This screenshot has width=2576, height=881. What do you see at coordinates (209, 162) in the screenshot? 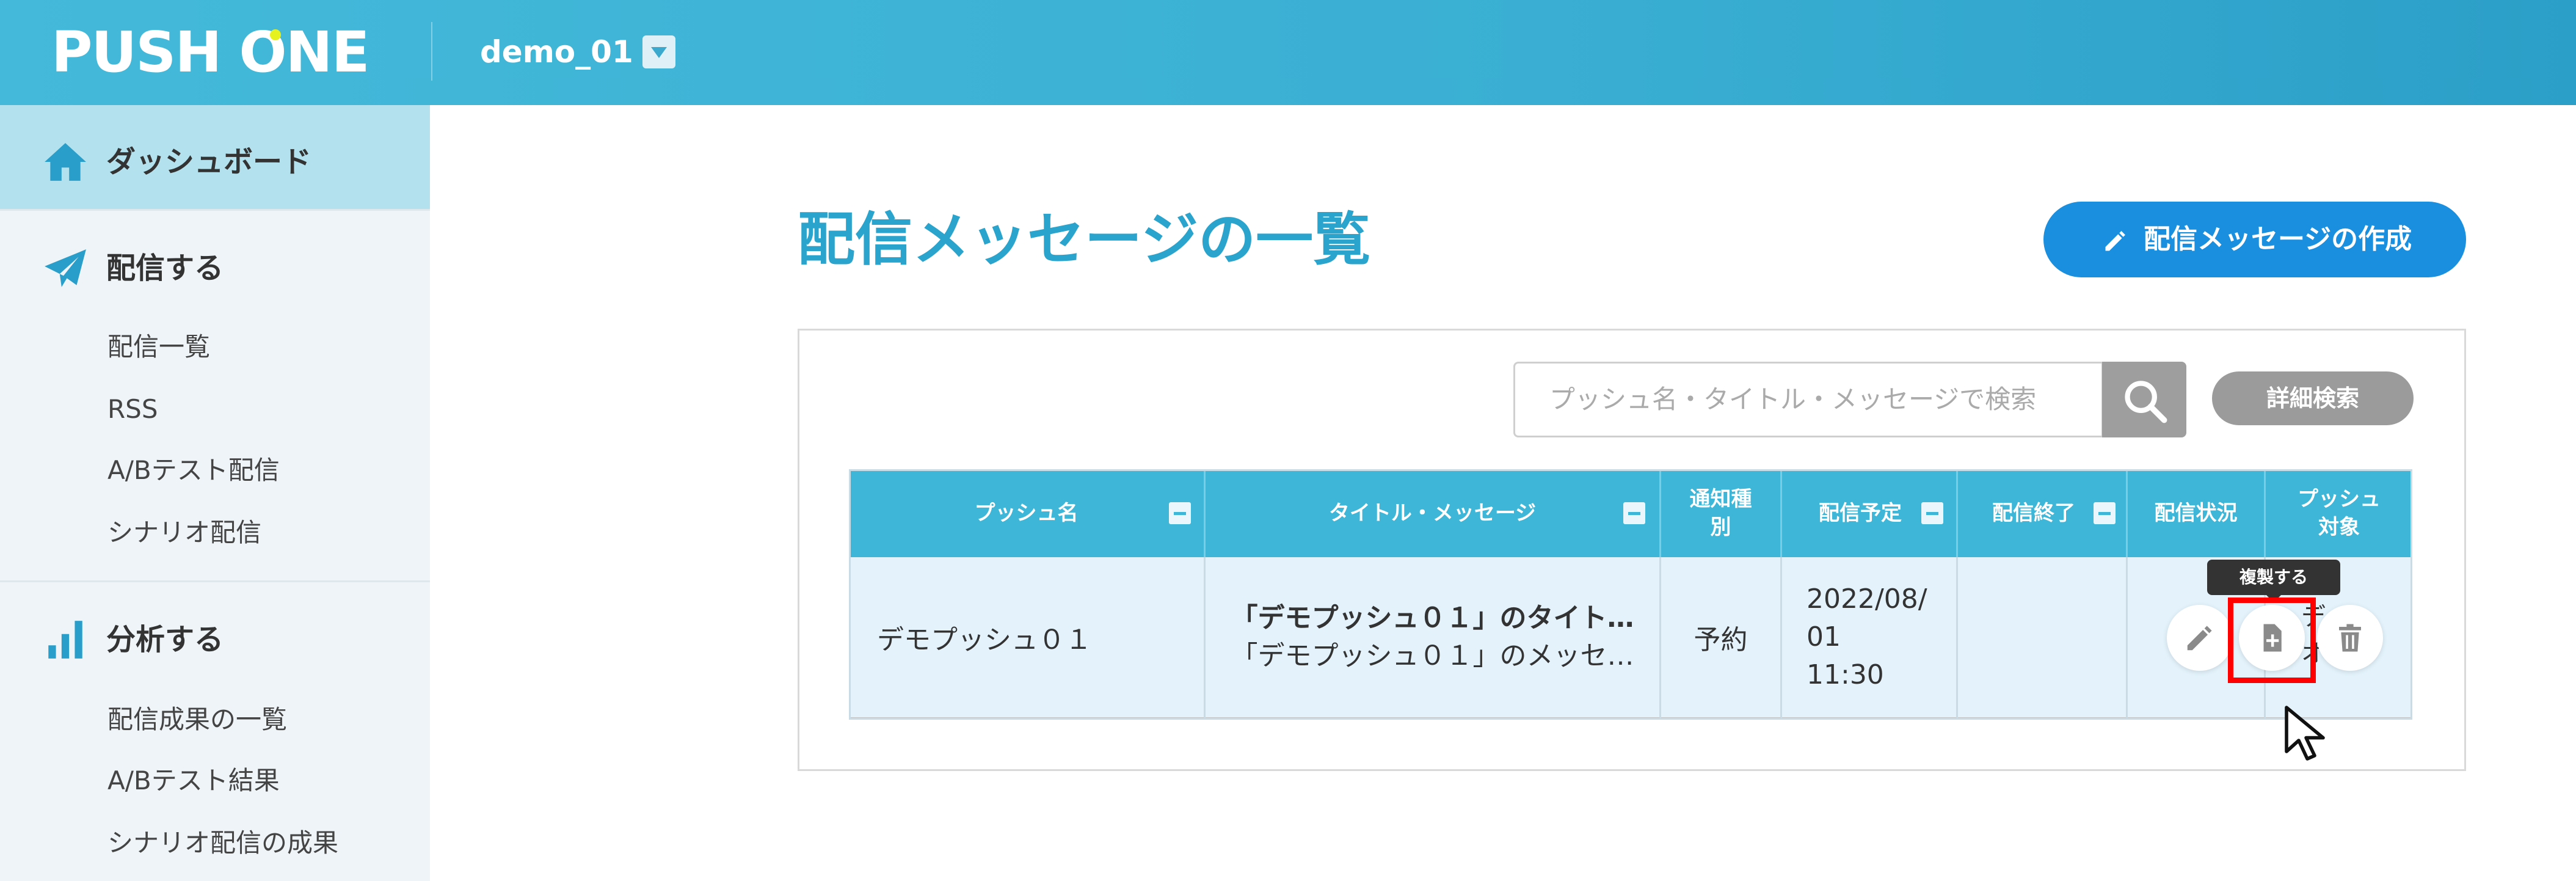
I see `sidebar-label-dashboard: ダッシュボード` at bounding box center [209, 162].